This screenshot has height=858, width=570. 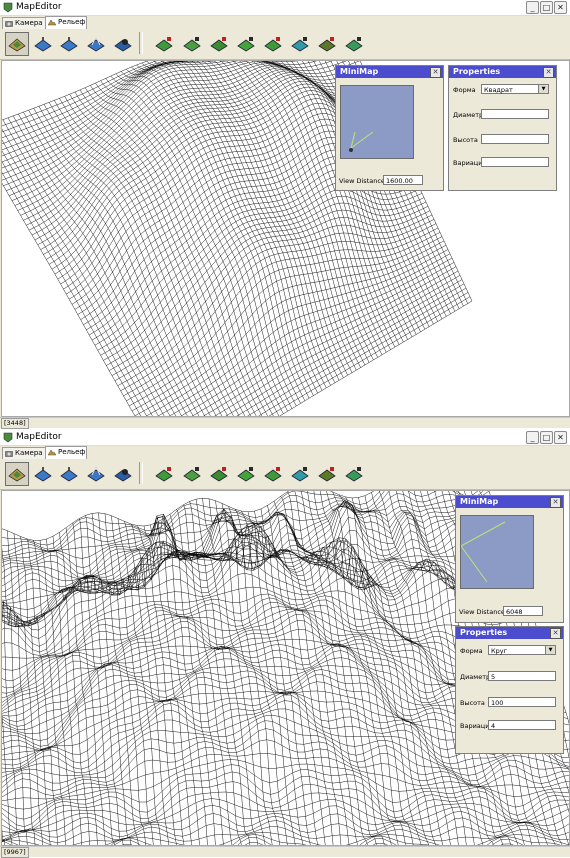 I want to click on texture-brush-2-icon, so click(x=192, y=474).